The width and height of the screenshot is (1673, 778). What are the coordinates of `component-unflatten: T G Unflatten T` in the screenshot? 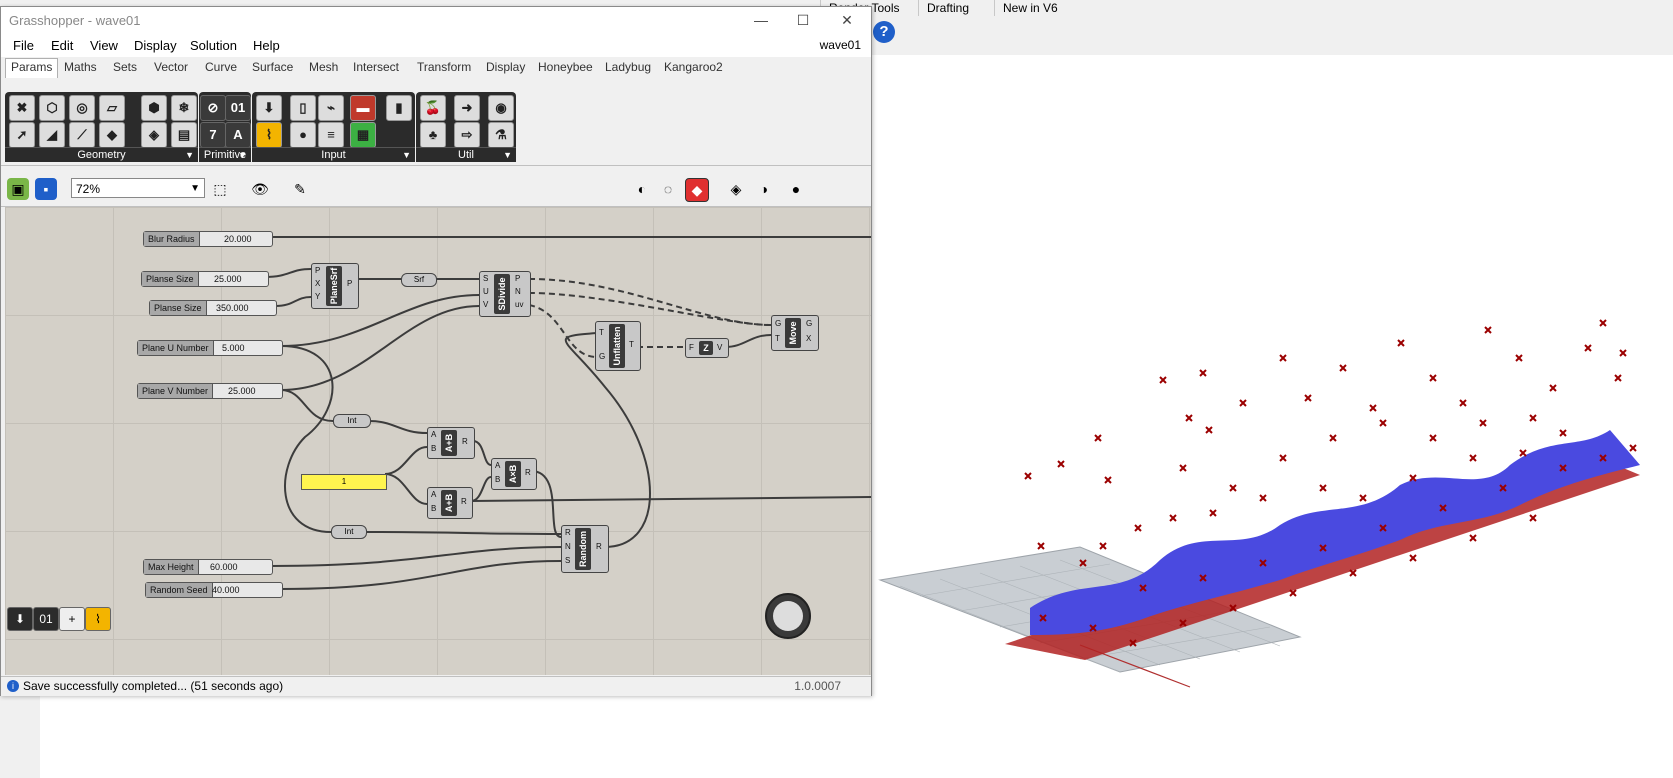 It's located at (618, 346).